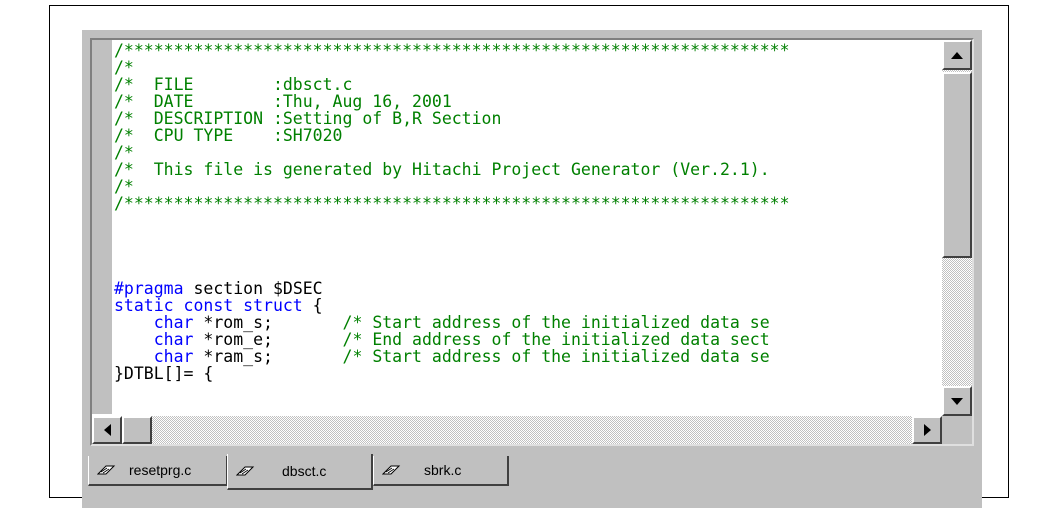  Describe the element at coordinates (527, 135) in the screenshot. I see `code-line: /* CPU TYPE :SH7020` at that location.